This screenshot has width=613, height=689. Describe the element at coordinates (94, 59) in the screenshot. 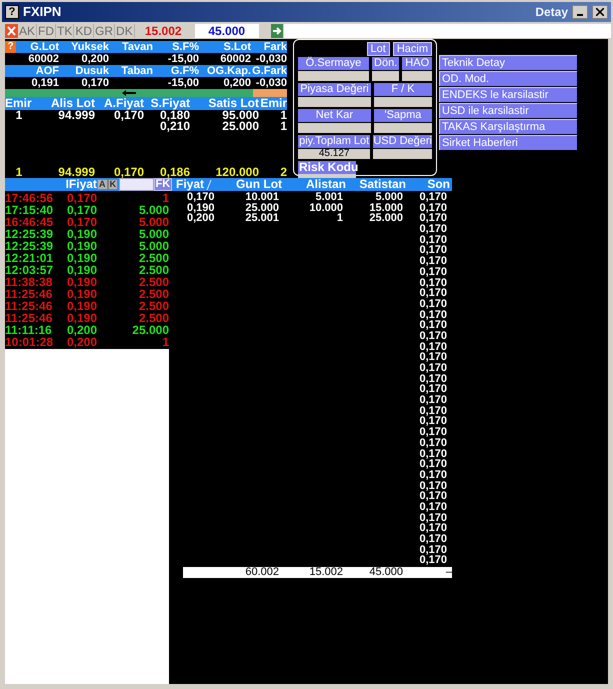

I see `summary-value: 0,200` at that location.